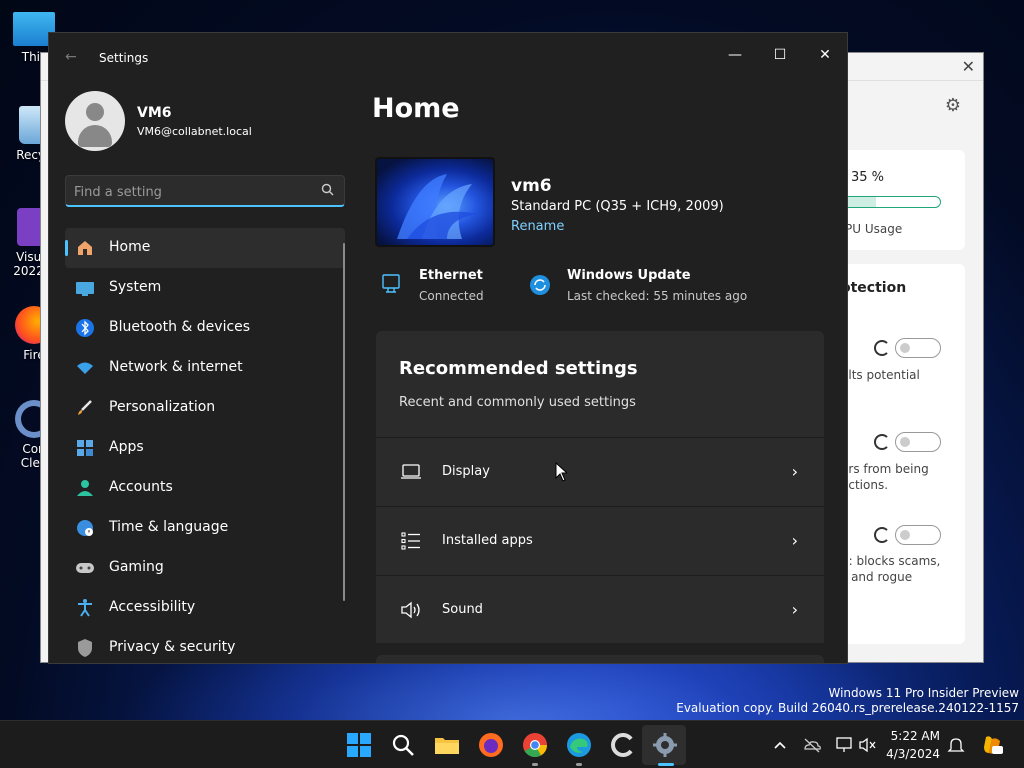  Describe the element at coordinates (623, 745) in the screenshot. I see `ccleaner-icon` at that location.